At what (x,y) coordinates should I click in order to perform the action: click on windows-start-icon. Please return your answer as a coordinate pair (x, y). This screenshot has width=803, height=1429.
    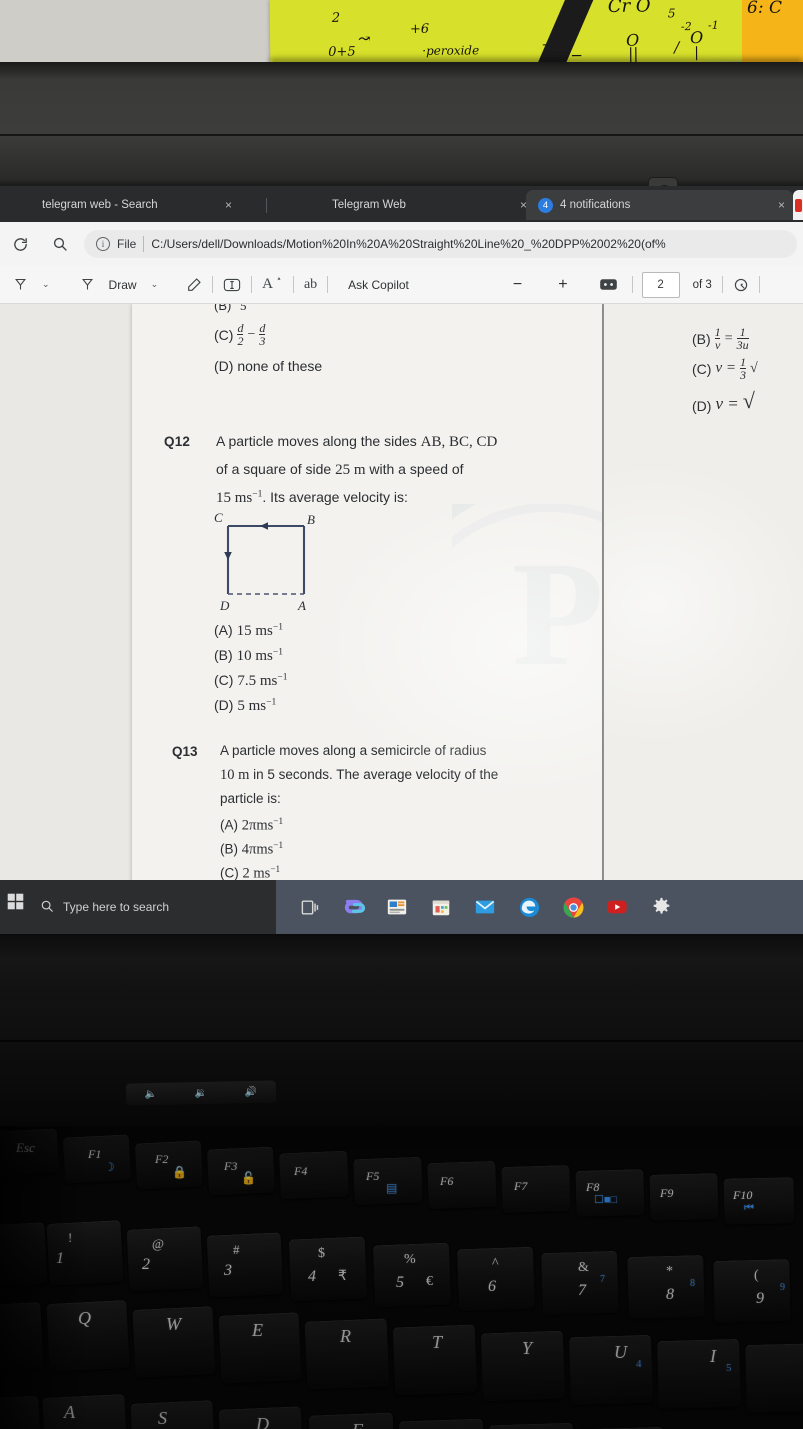
    Looking at the image, I should click on (15, 901).